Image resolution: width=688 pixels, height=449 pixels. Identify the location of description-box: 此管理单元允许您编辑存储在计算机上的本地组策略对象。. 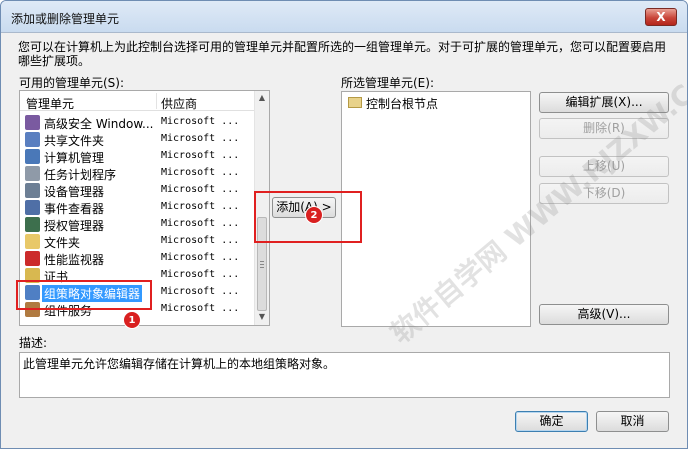
(344, 375).